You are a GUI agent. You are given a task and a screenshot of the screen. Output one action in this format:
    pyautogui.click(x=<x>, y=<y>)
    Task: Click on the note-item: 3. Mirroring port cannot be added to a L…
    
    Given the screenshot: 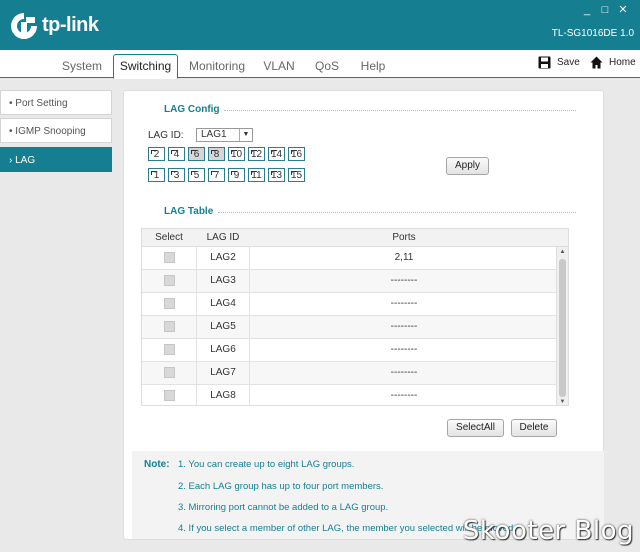 What is the action you would take?
    pyautogui.click(x=283, y=507)
    